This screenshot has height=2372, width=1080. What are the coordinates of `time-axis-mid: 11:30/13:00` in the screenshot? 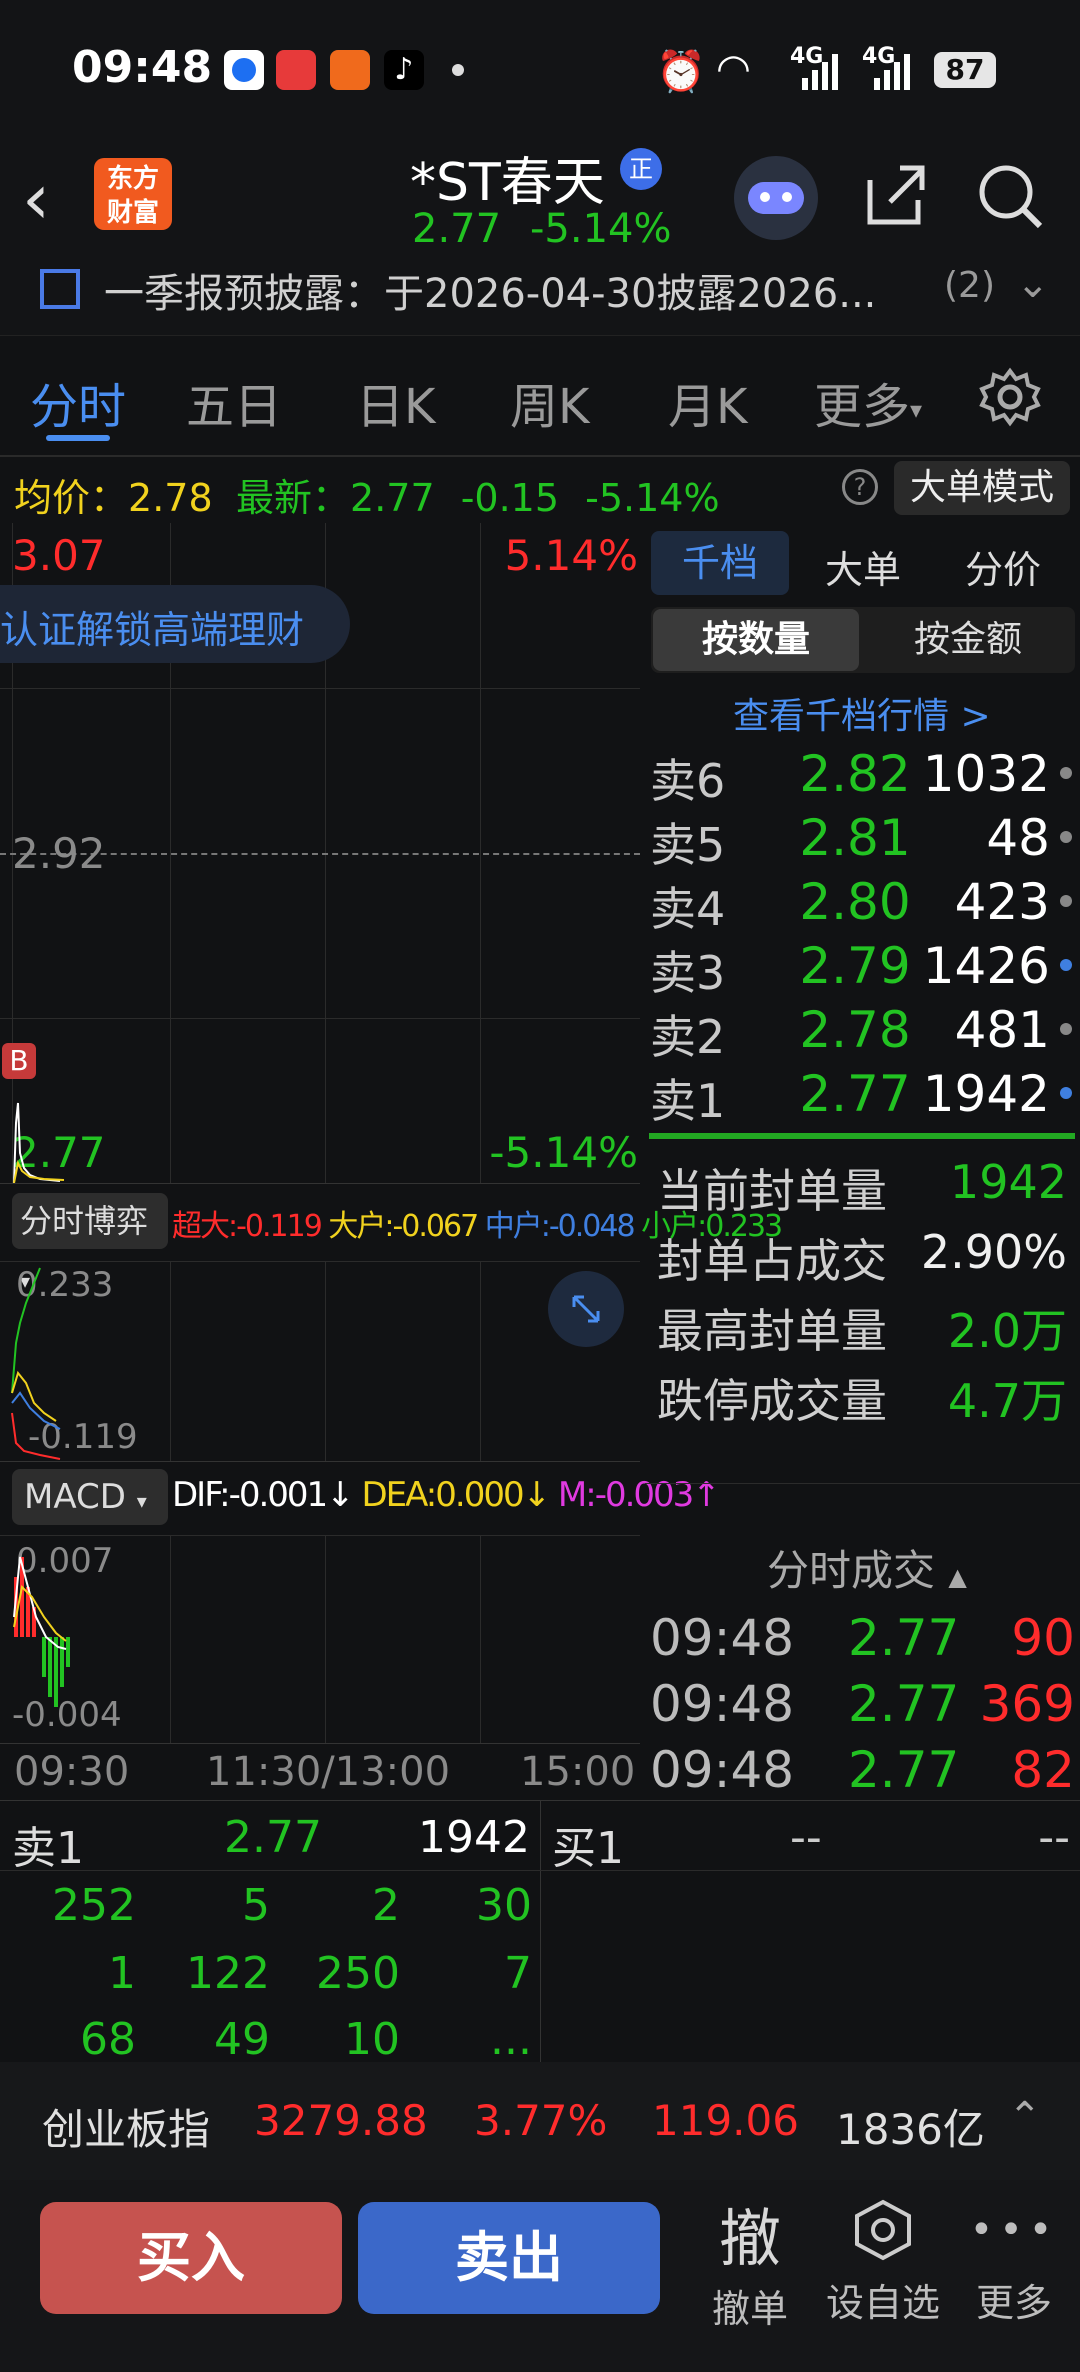 It's located at (328, 1772).